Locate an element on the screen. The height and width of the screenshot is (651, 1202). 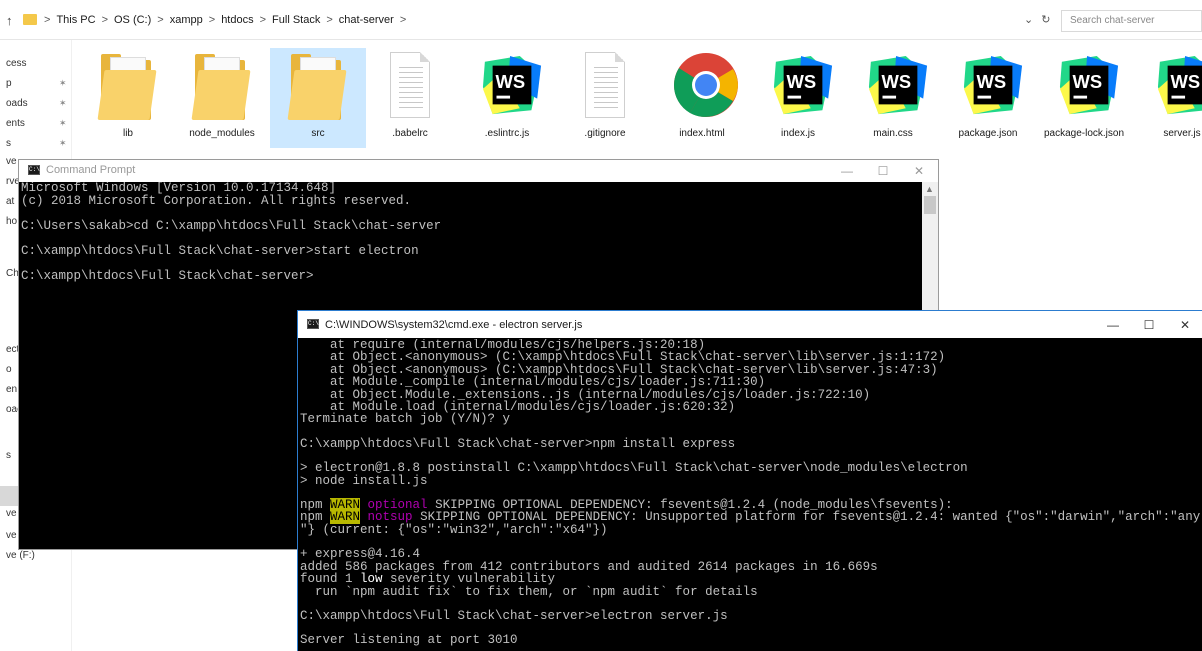
breadcrumb-item: xampp is located at coordinates (186, 20).